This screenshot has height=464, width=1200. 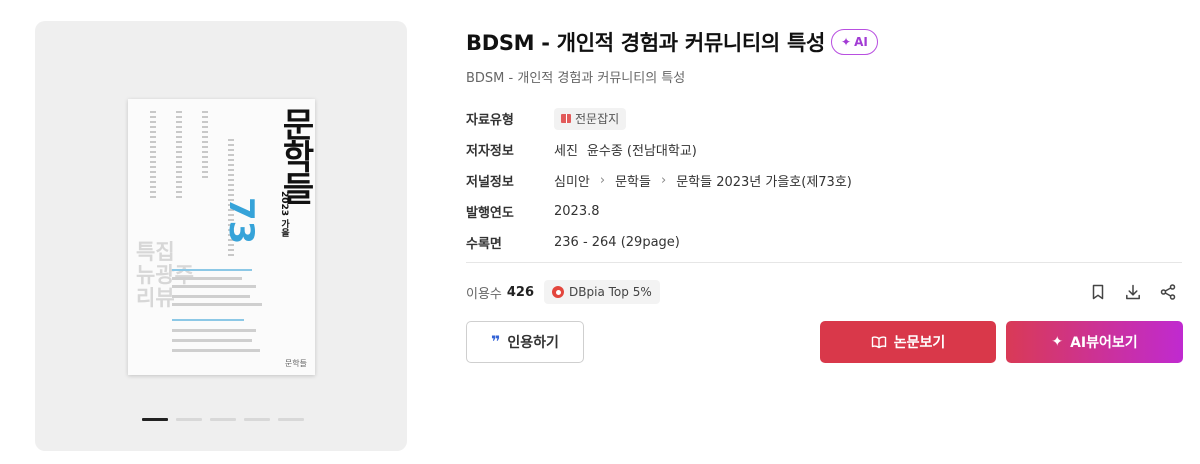 What do you see at coordinates (1098, 292) in the screenshot?
I see `bookmark-icon` at bounding box center [1098, 292].